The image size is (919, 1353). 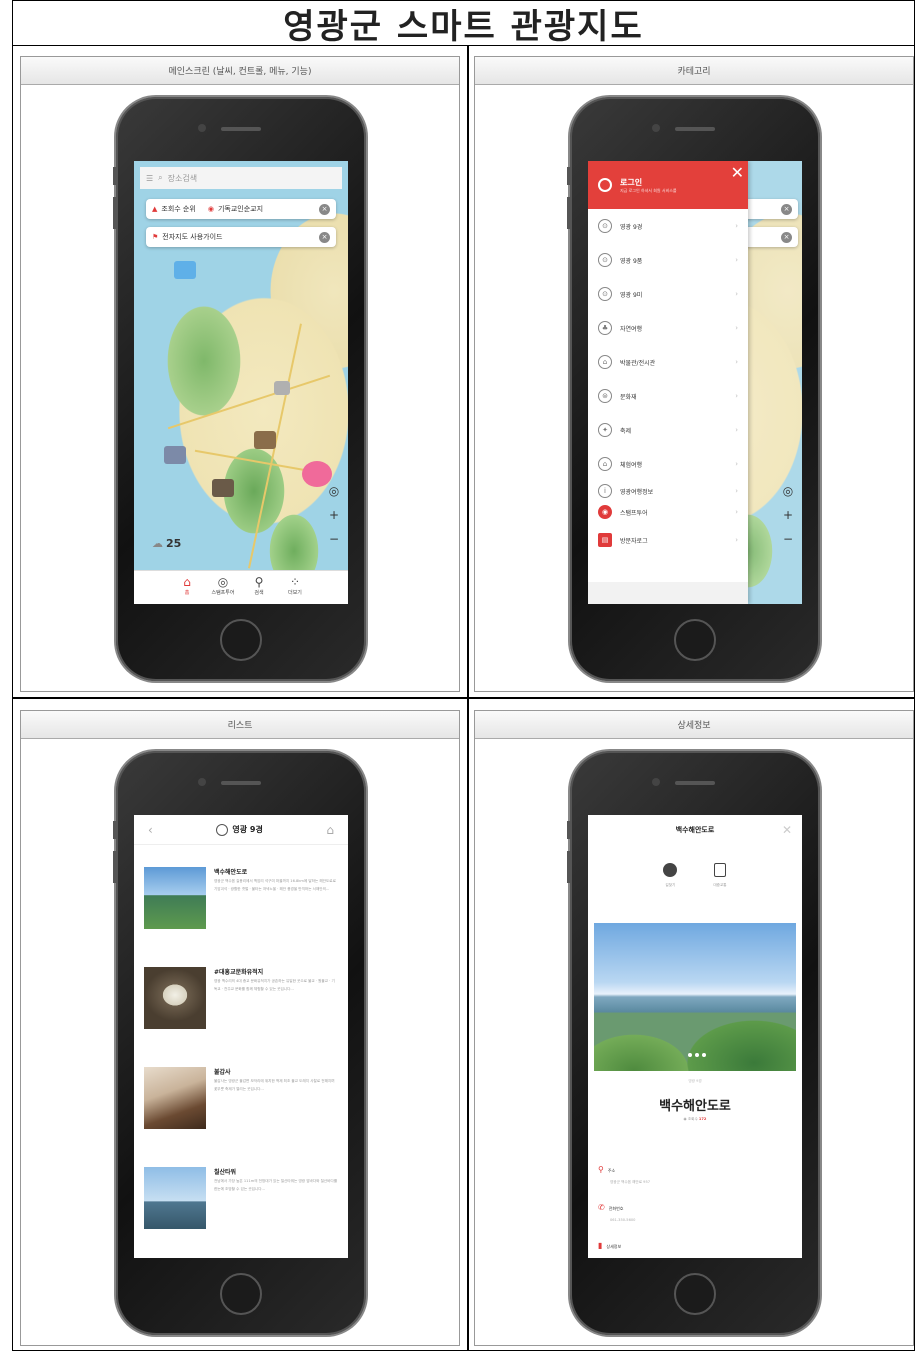 What do you see at coordinates (605, 185) in the screenshot?
I see `user-icon` at bounding box center [605, 185].